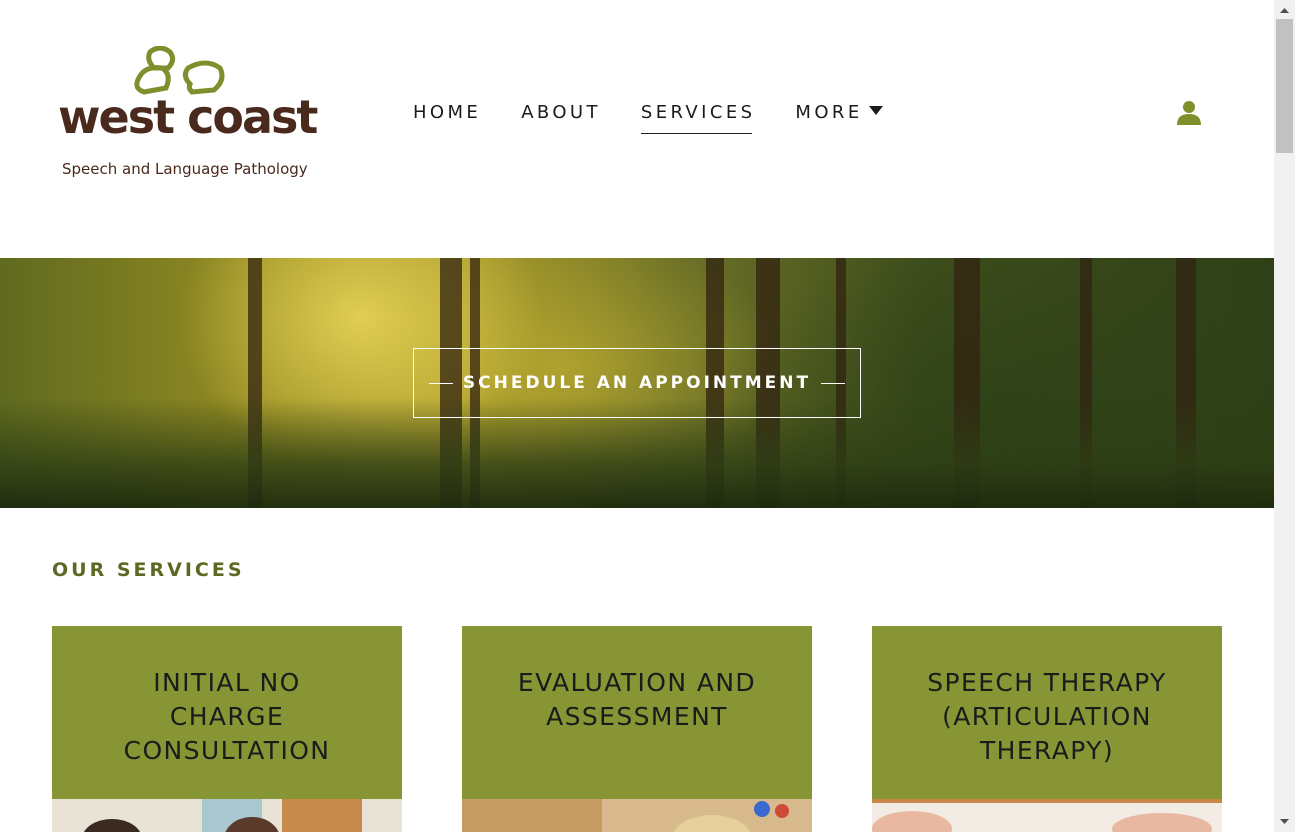 Image resolution: width=1295 pixels, height=832 pixels. What do you see at coordinates (227, 716) in the screenshot?
I see `service-card-title: INITIAL NO CHARGE CONSULTATION` at bounding box center [227, 716].